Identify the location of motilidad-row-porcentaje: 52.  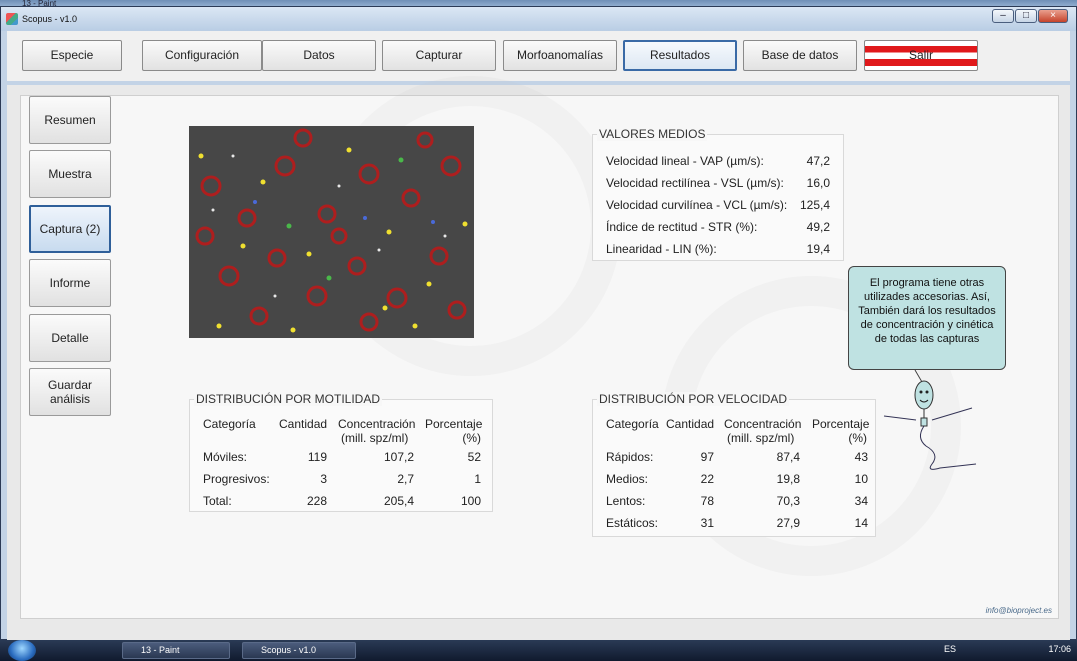
(474, 457).